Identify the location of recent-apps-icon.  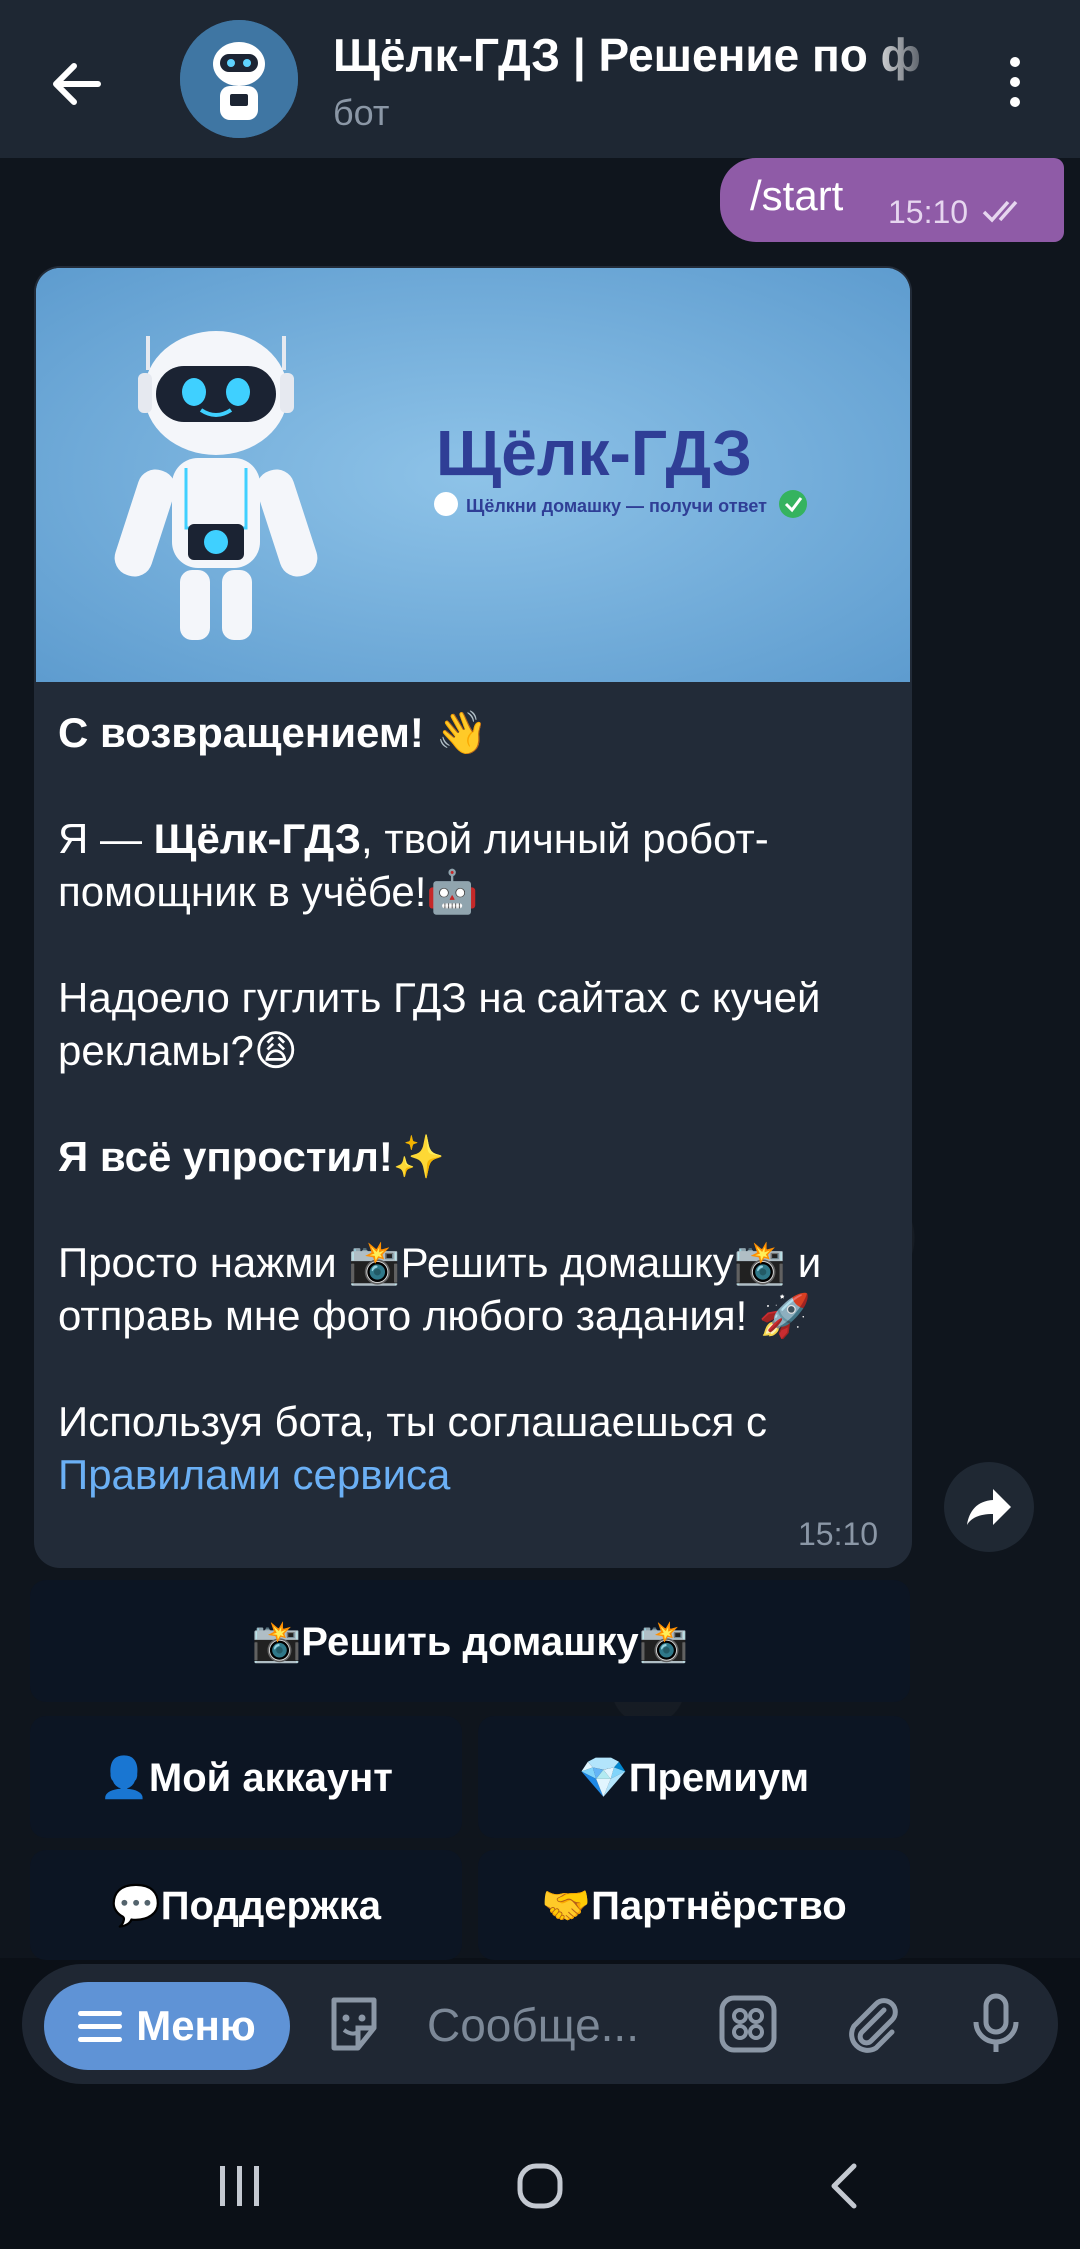
(240, 2186).